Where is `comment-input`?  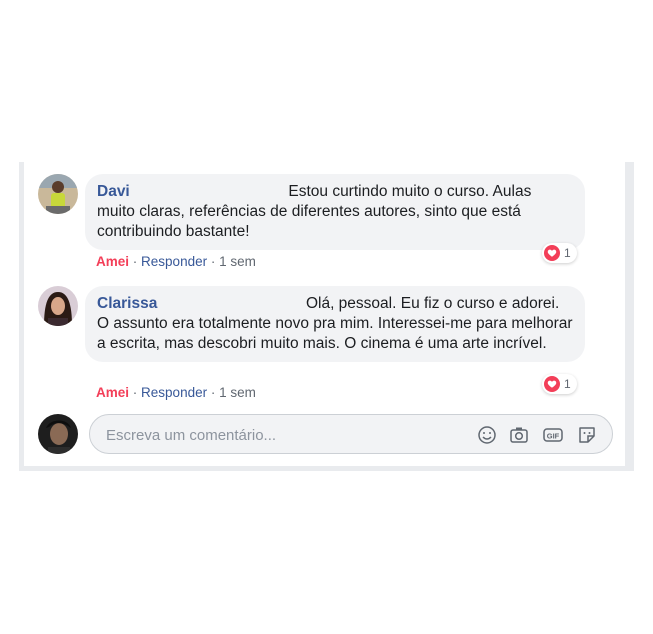
comment-input is located at coordinates (276, 435).